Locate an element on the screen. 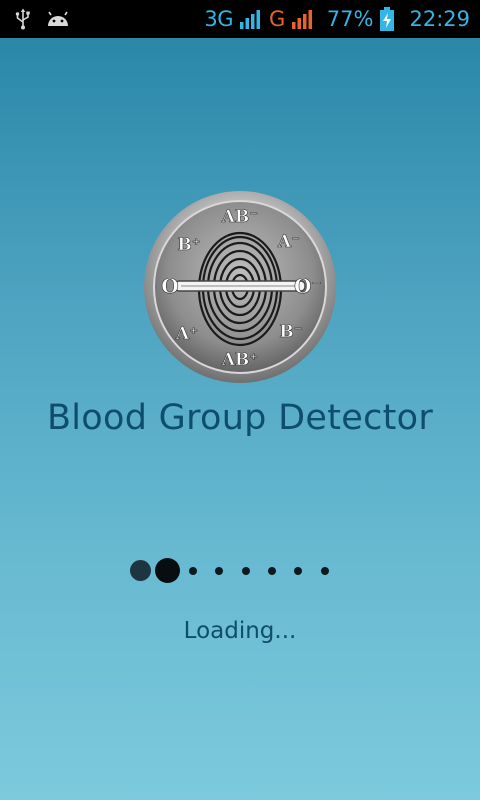 The height and width of the screenshot is (800, 480). app-title: Blood Group Detector is located at coordinates (240, 418).